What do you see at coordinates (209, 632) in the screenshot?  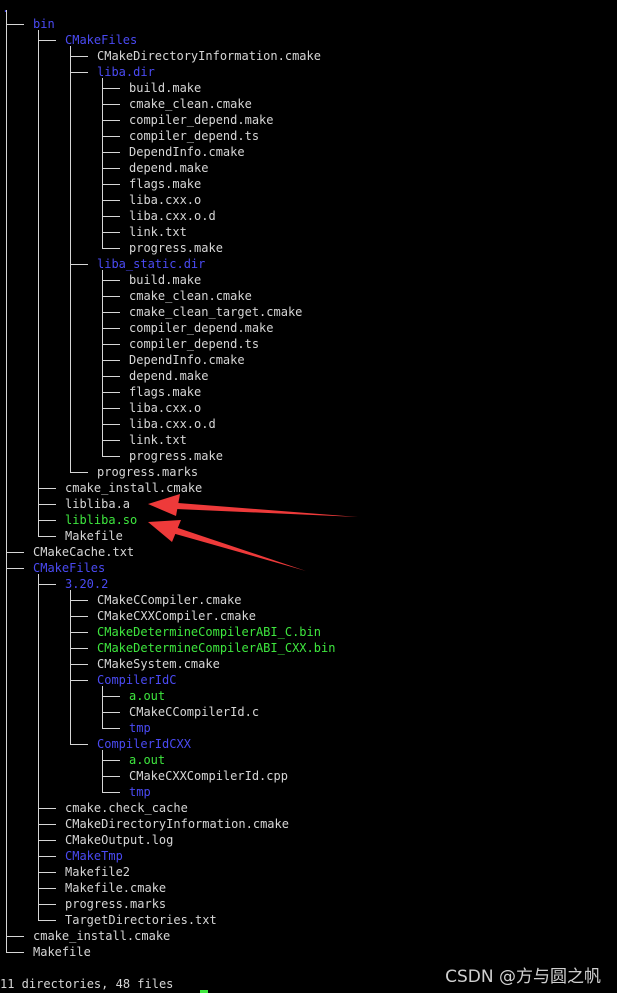 I see `tree-file-name: CMakeDetermineCompilerABI_C.bin` at bounding box center [209, 632].